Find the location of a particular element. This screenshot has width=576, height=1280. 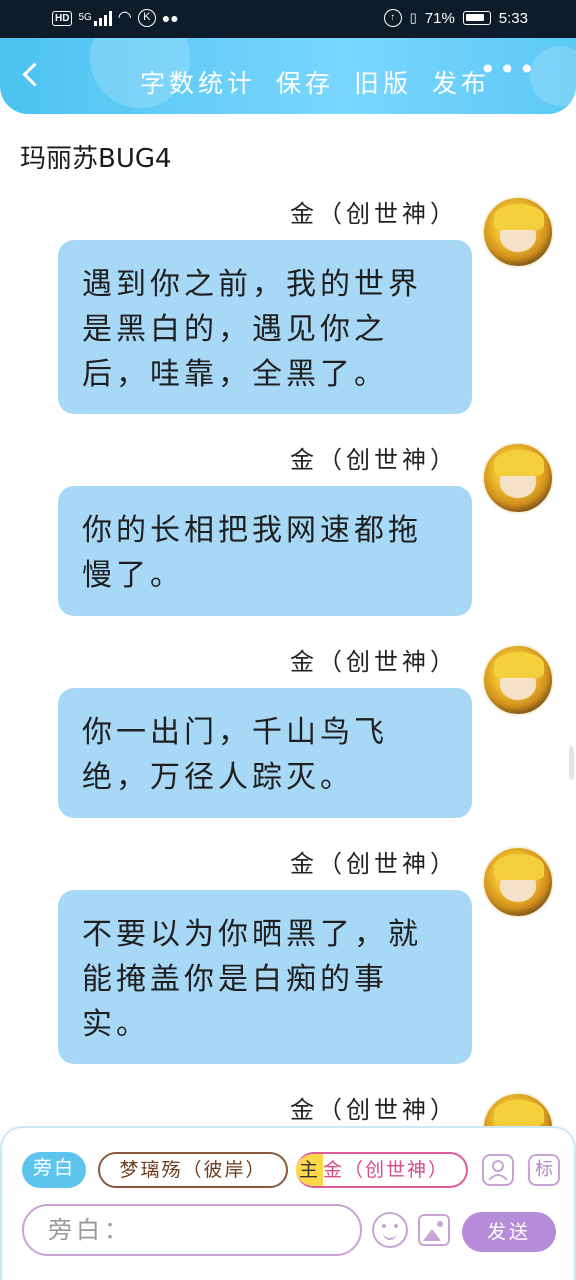

image-icon is located at coordinates (434, 1230).